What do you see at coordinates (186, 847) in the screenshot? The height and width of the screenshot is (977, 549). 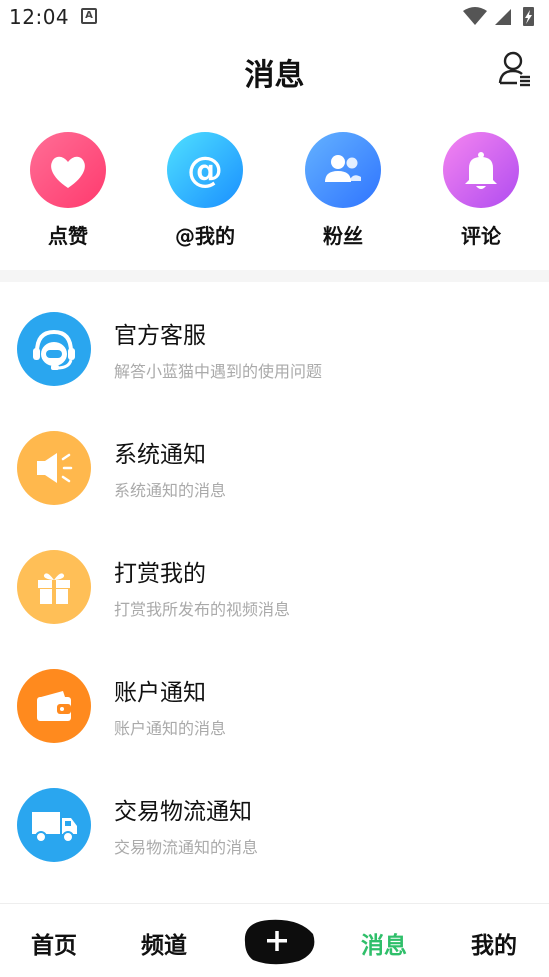 I see `message-subtitle: 交易物流通知的消息` at bounding box center [186, 847].